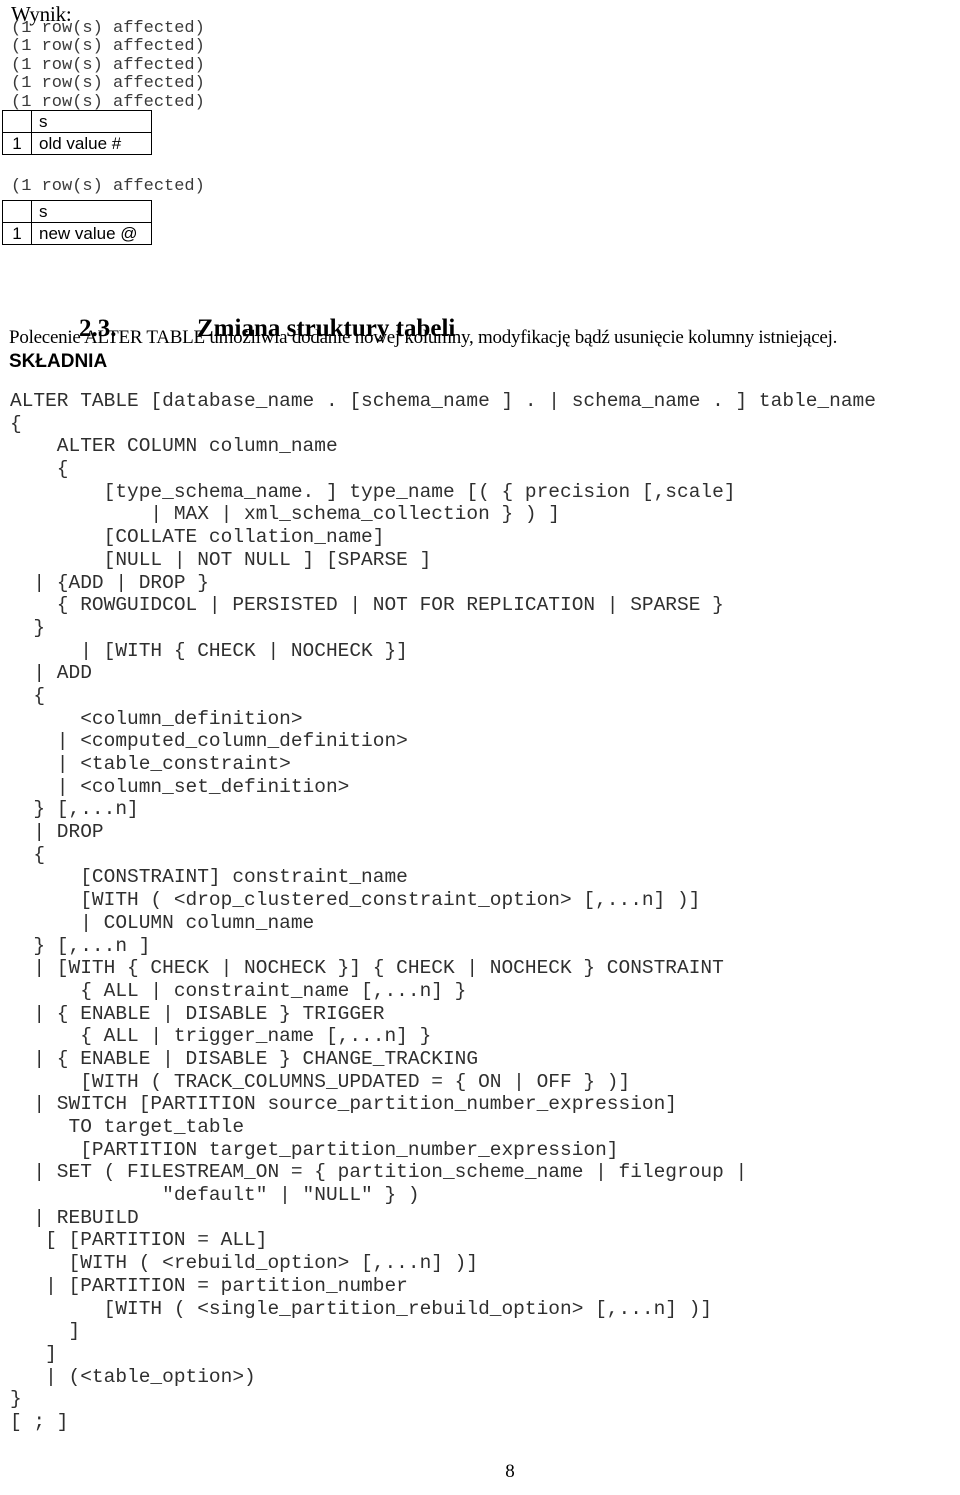 This screenshot has height=1495, width=960. I want to click on syntax-line: | <computed_column_definition>, so click(209, 741).